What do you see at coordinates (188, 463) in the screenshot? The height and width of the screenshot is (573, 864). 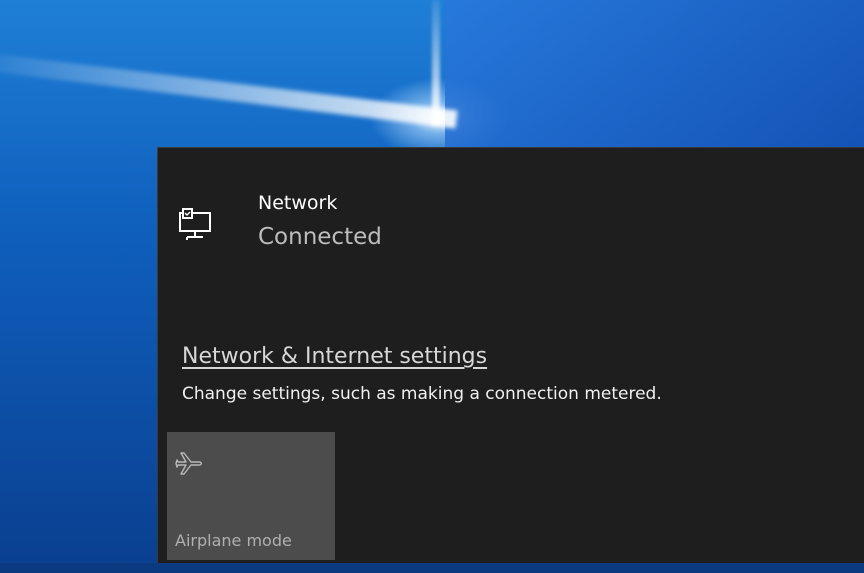 I see `airplane-icon` at bounding box center [188, 463].